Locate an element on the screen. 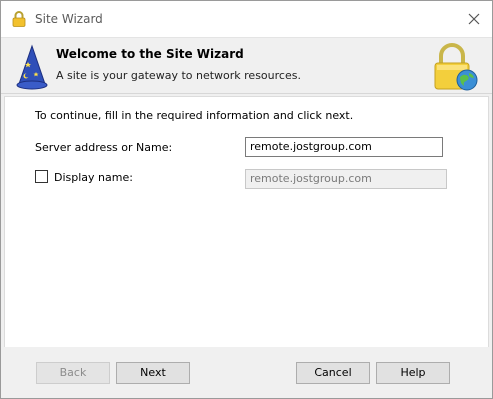  header-title: Welcome to the Site Wizard is located at coordinates (150, 54).